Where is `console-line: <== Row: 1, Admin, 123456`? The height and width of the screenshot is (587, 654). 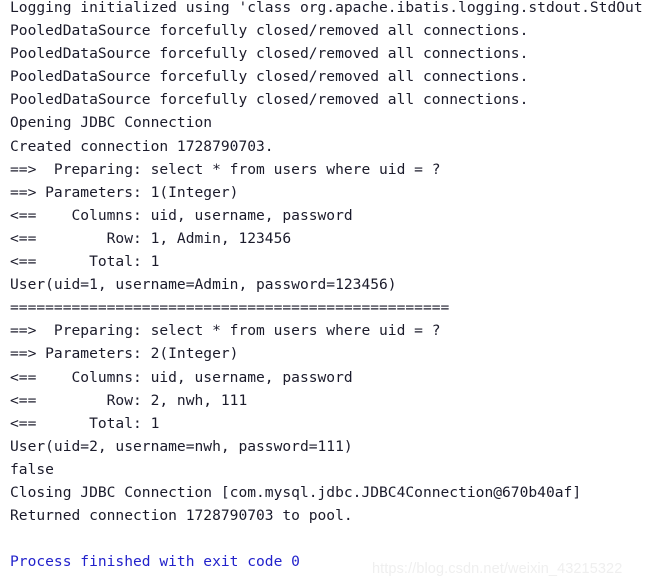
console-line: <== Row: 1, Admin, 123456 is located at coordinates (151, 238).